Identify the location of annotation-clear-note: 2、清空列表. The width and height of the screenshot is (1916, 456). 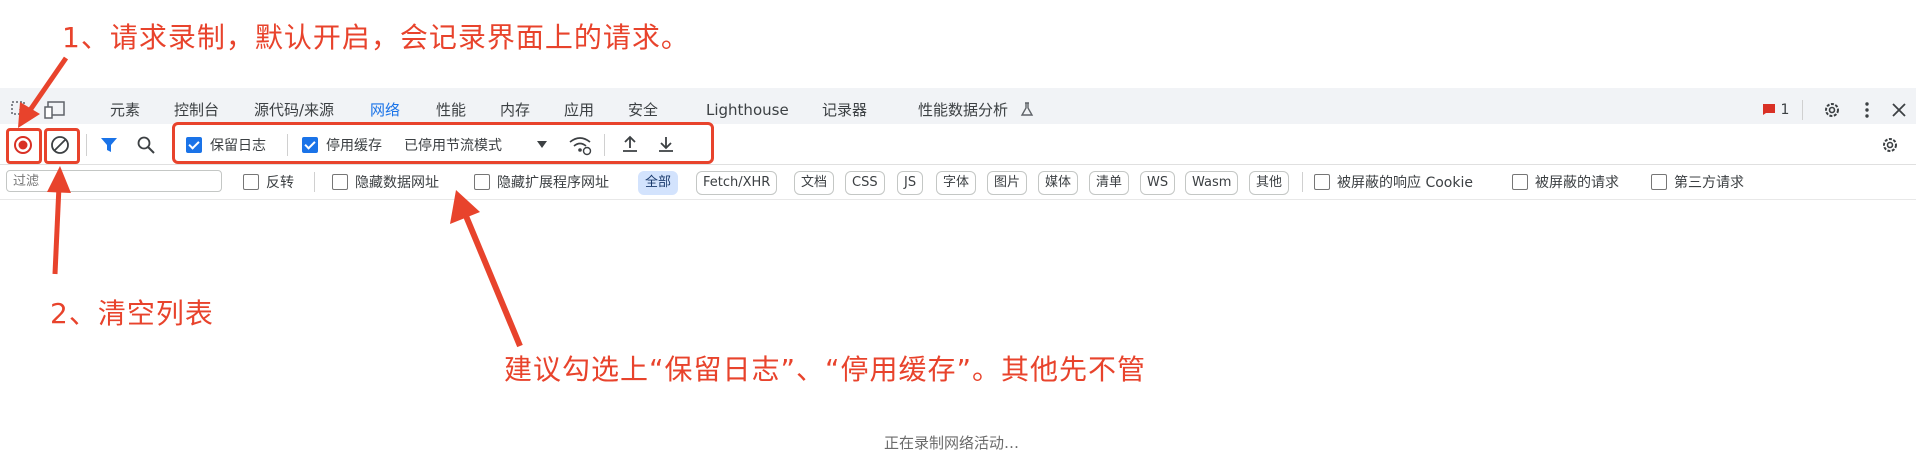
(132, 313).